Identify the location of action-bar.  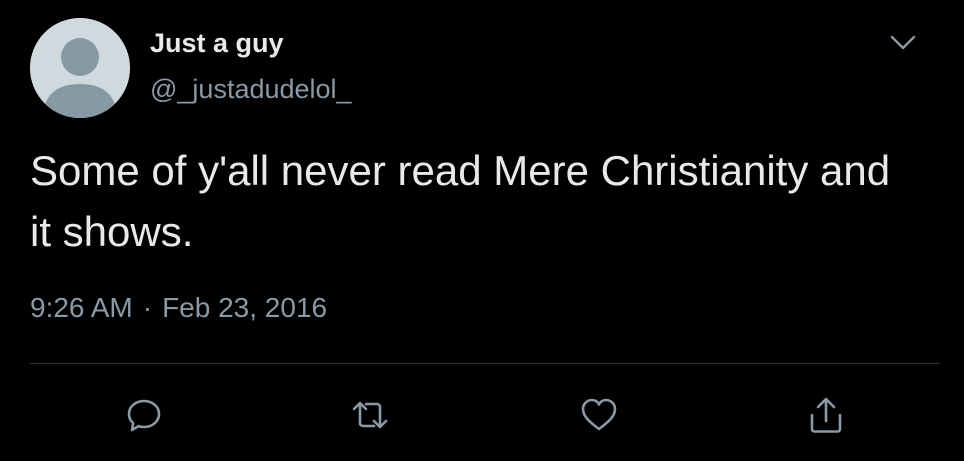
(482, 415).